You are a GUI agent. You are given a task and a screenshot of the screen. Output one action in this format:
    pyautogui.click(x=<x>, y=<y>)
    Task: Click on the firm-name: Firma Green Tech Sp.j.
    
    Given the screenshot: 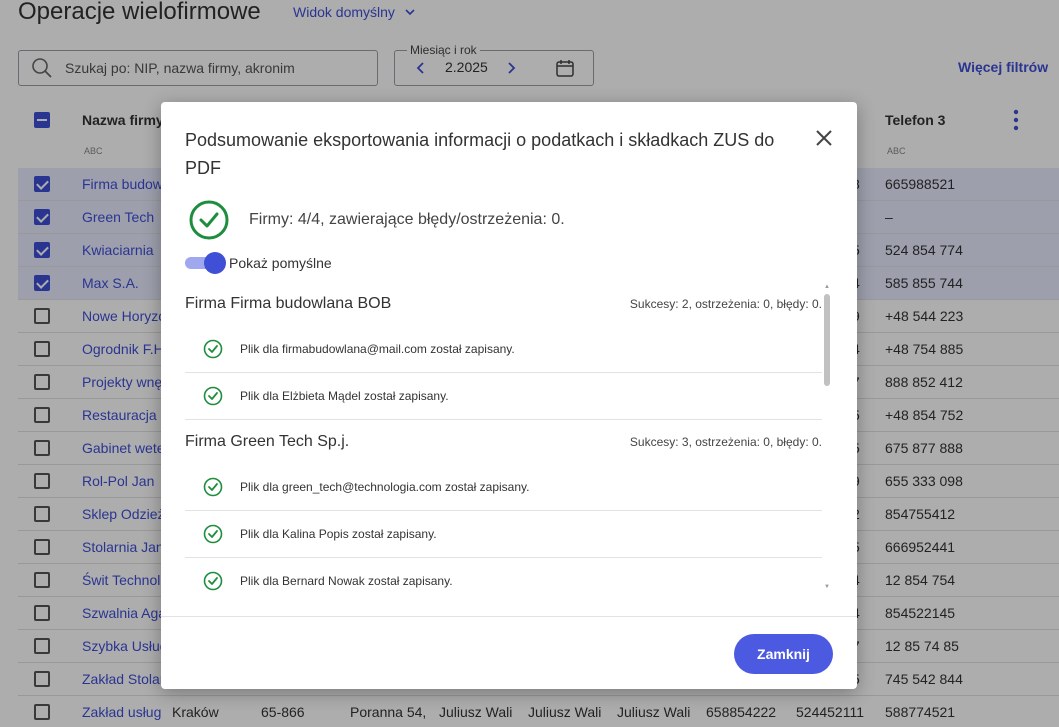 What is the action you would take?
    pyautogui.click(x=267, y=441)
    